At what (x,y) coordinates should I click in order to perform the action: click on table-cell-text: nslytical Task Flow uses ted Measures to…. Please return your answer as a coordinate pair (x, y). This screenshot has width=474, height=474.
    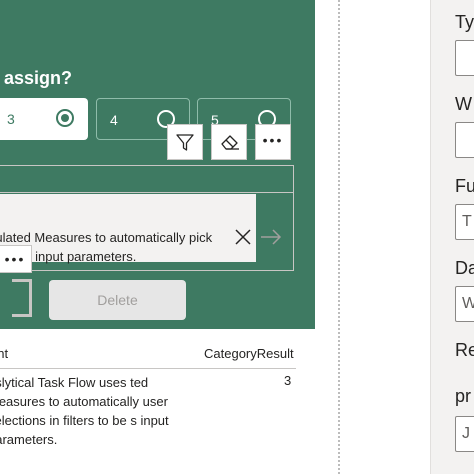
    Looking at the image, I should click on (84, 411).